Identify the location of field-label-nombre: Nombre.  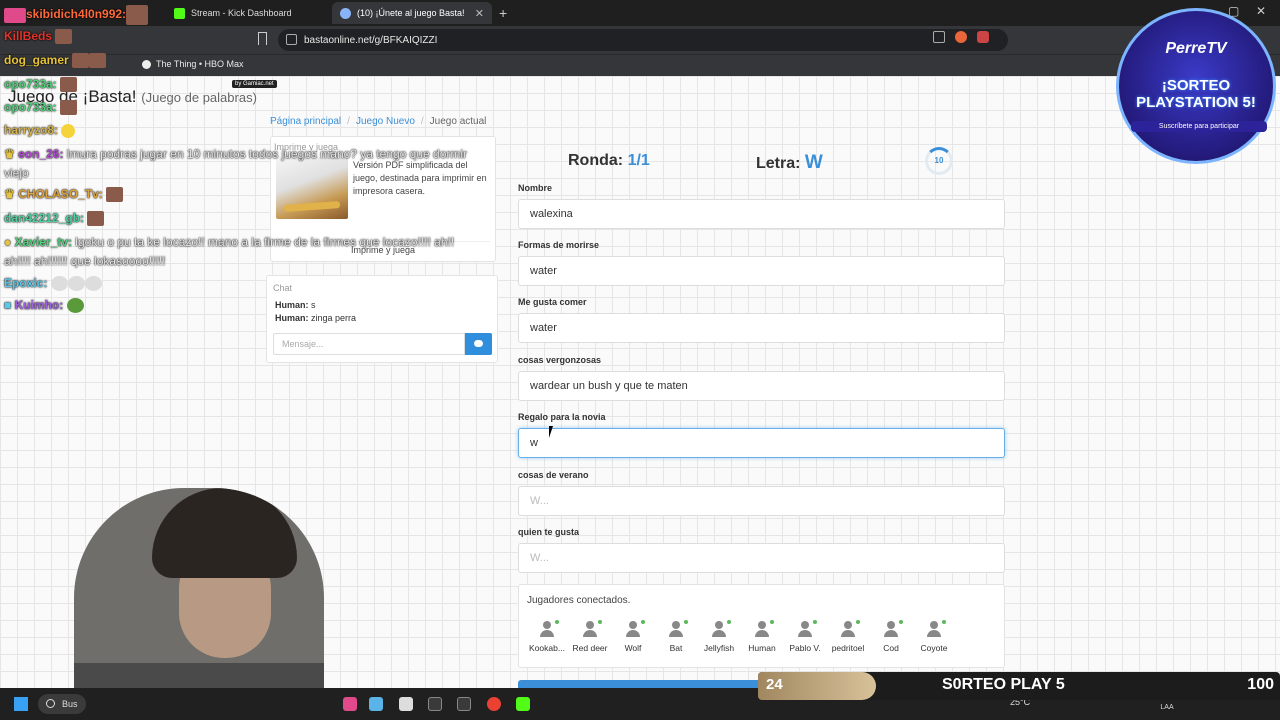
(535, 188).